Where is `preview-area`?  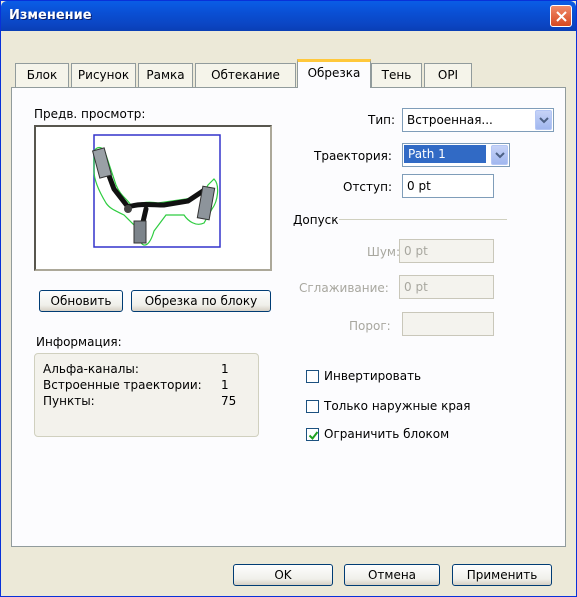
preview-area is located at coordinates (153, 198).